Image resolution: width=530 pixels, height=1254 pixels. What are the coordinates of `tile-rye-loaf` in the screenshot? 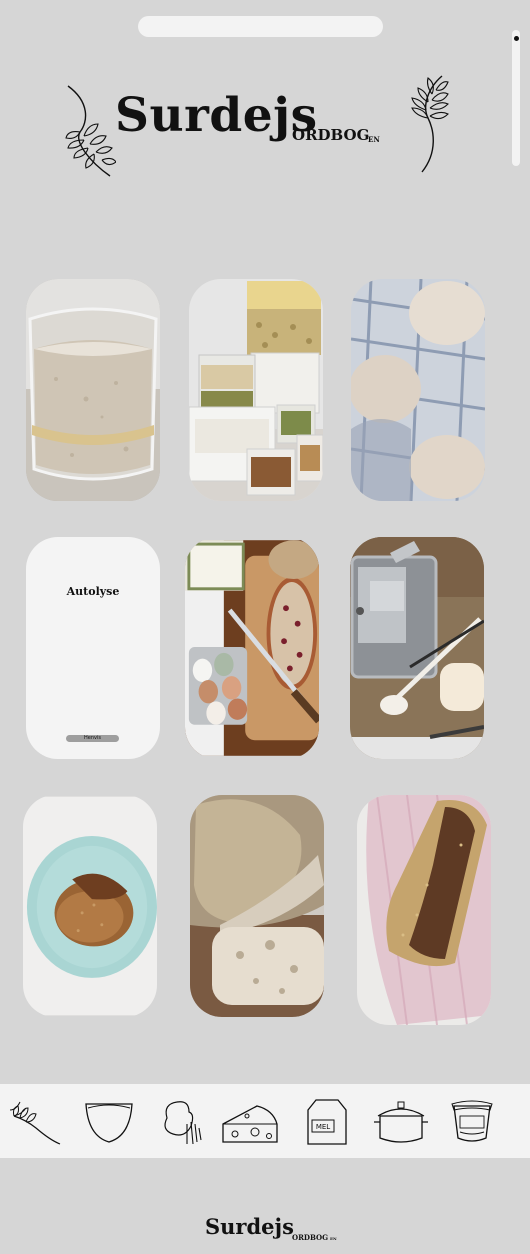 It's located at (424, 910).